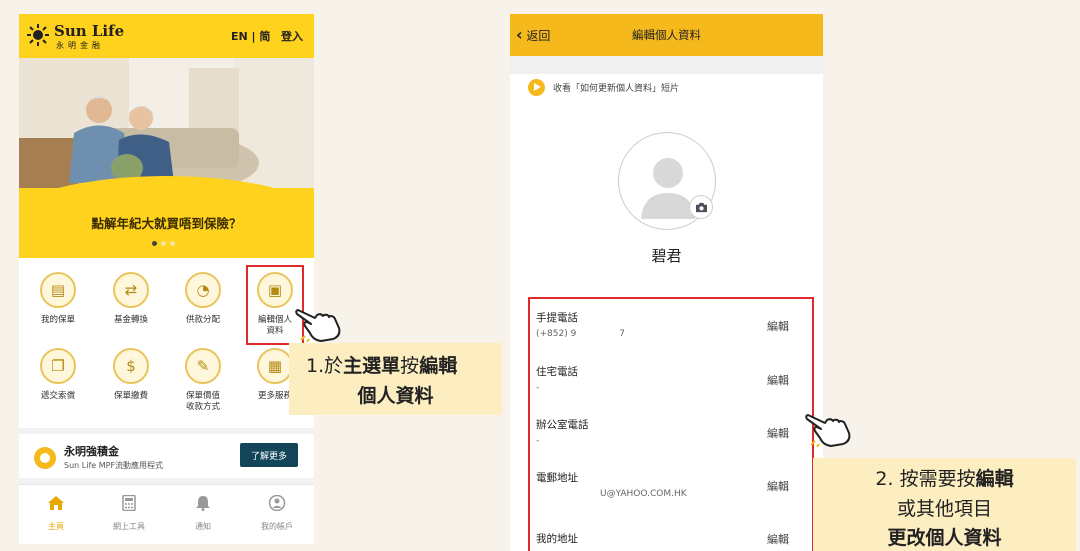 Image resolution: width=1080 pixels, height=551 pixels. I want to click on step-1-line-2: 個人資料, so click(395, 396).